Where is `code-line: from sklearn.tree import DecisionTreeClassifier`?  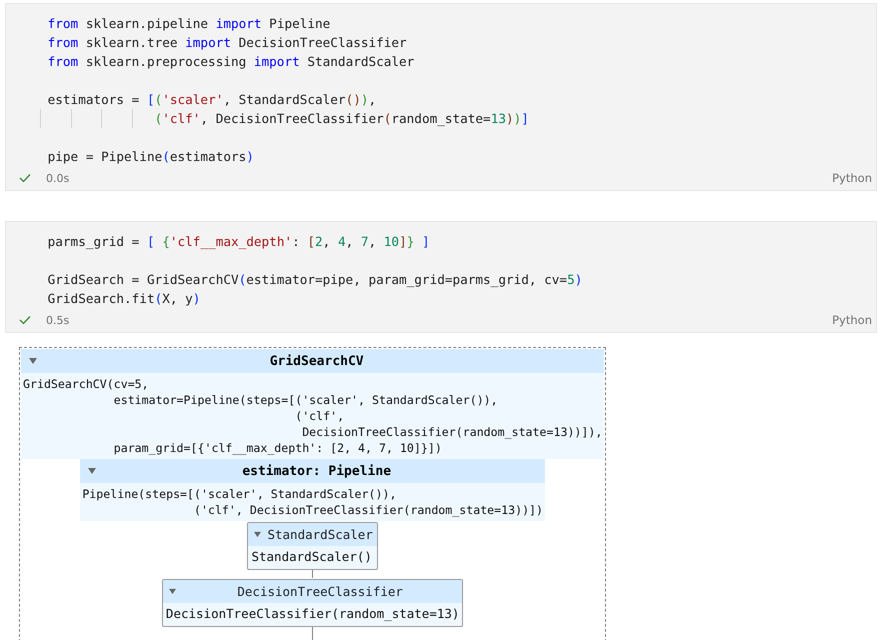 code-line: from sklearn.tree import DecisionTreeClassifier is located at coordinates (227, 43).